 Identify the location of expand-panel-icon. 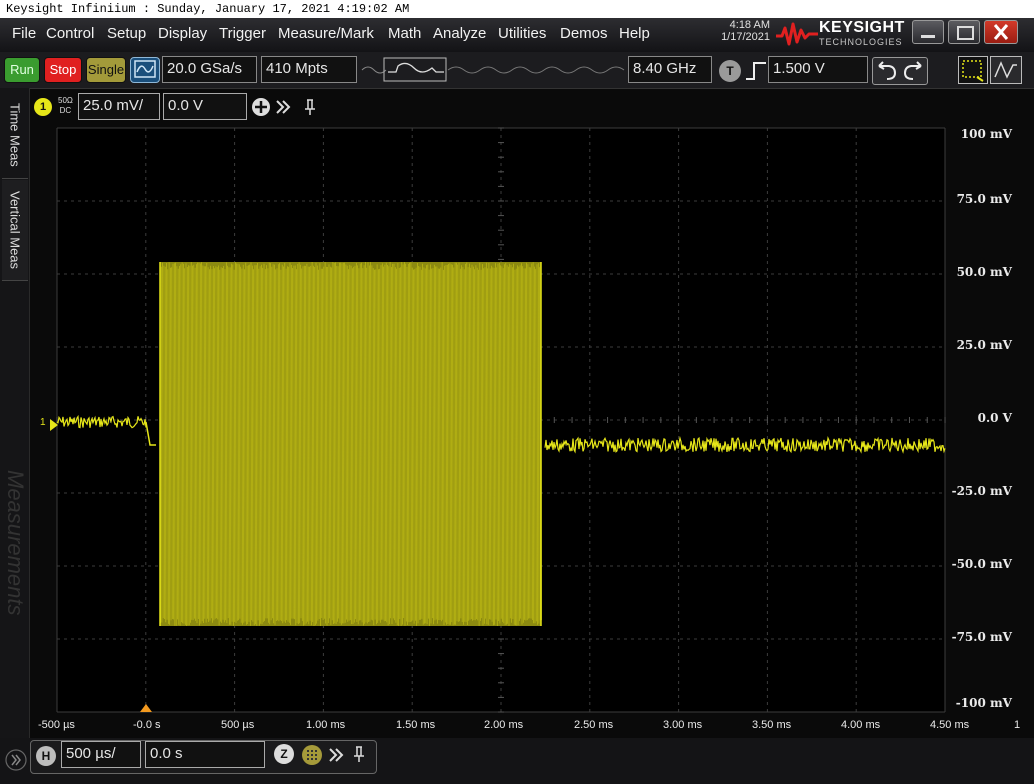
(16, 760).